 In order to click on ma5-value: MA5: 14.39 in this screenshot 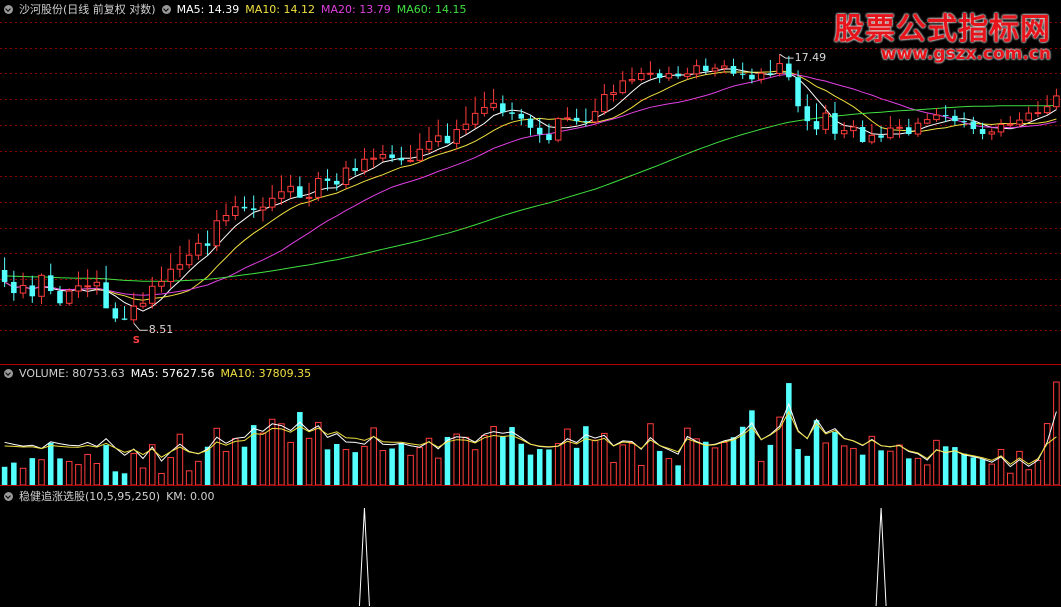, I will do `click(208, 9)`.